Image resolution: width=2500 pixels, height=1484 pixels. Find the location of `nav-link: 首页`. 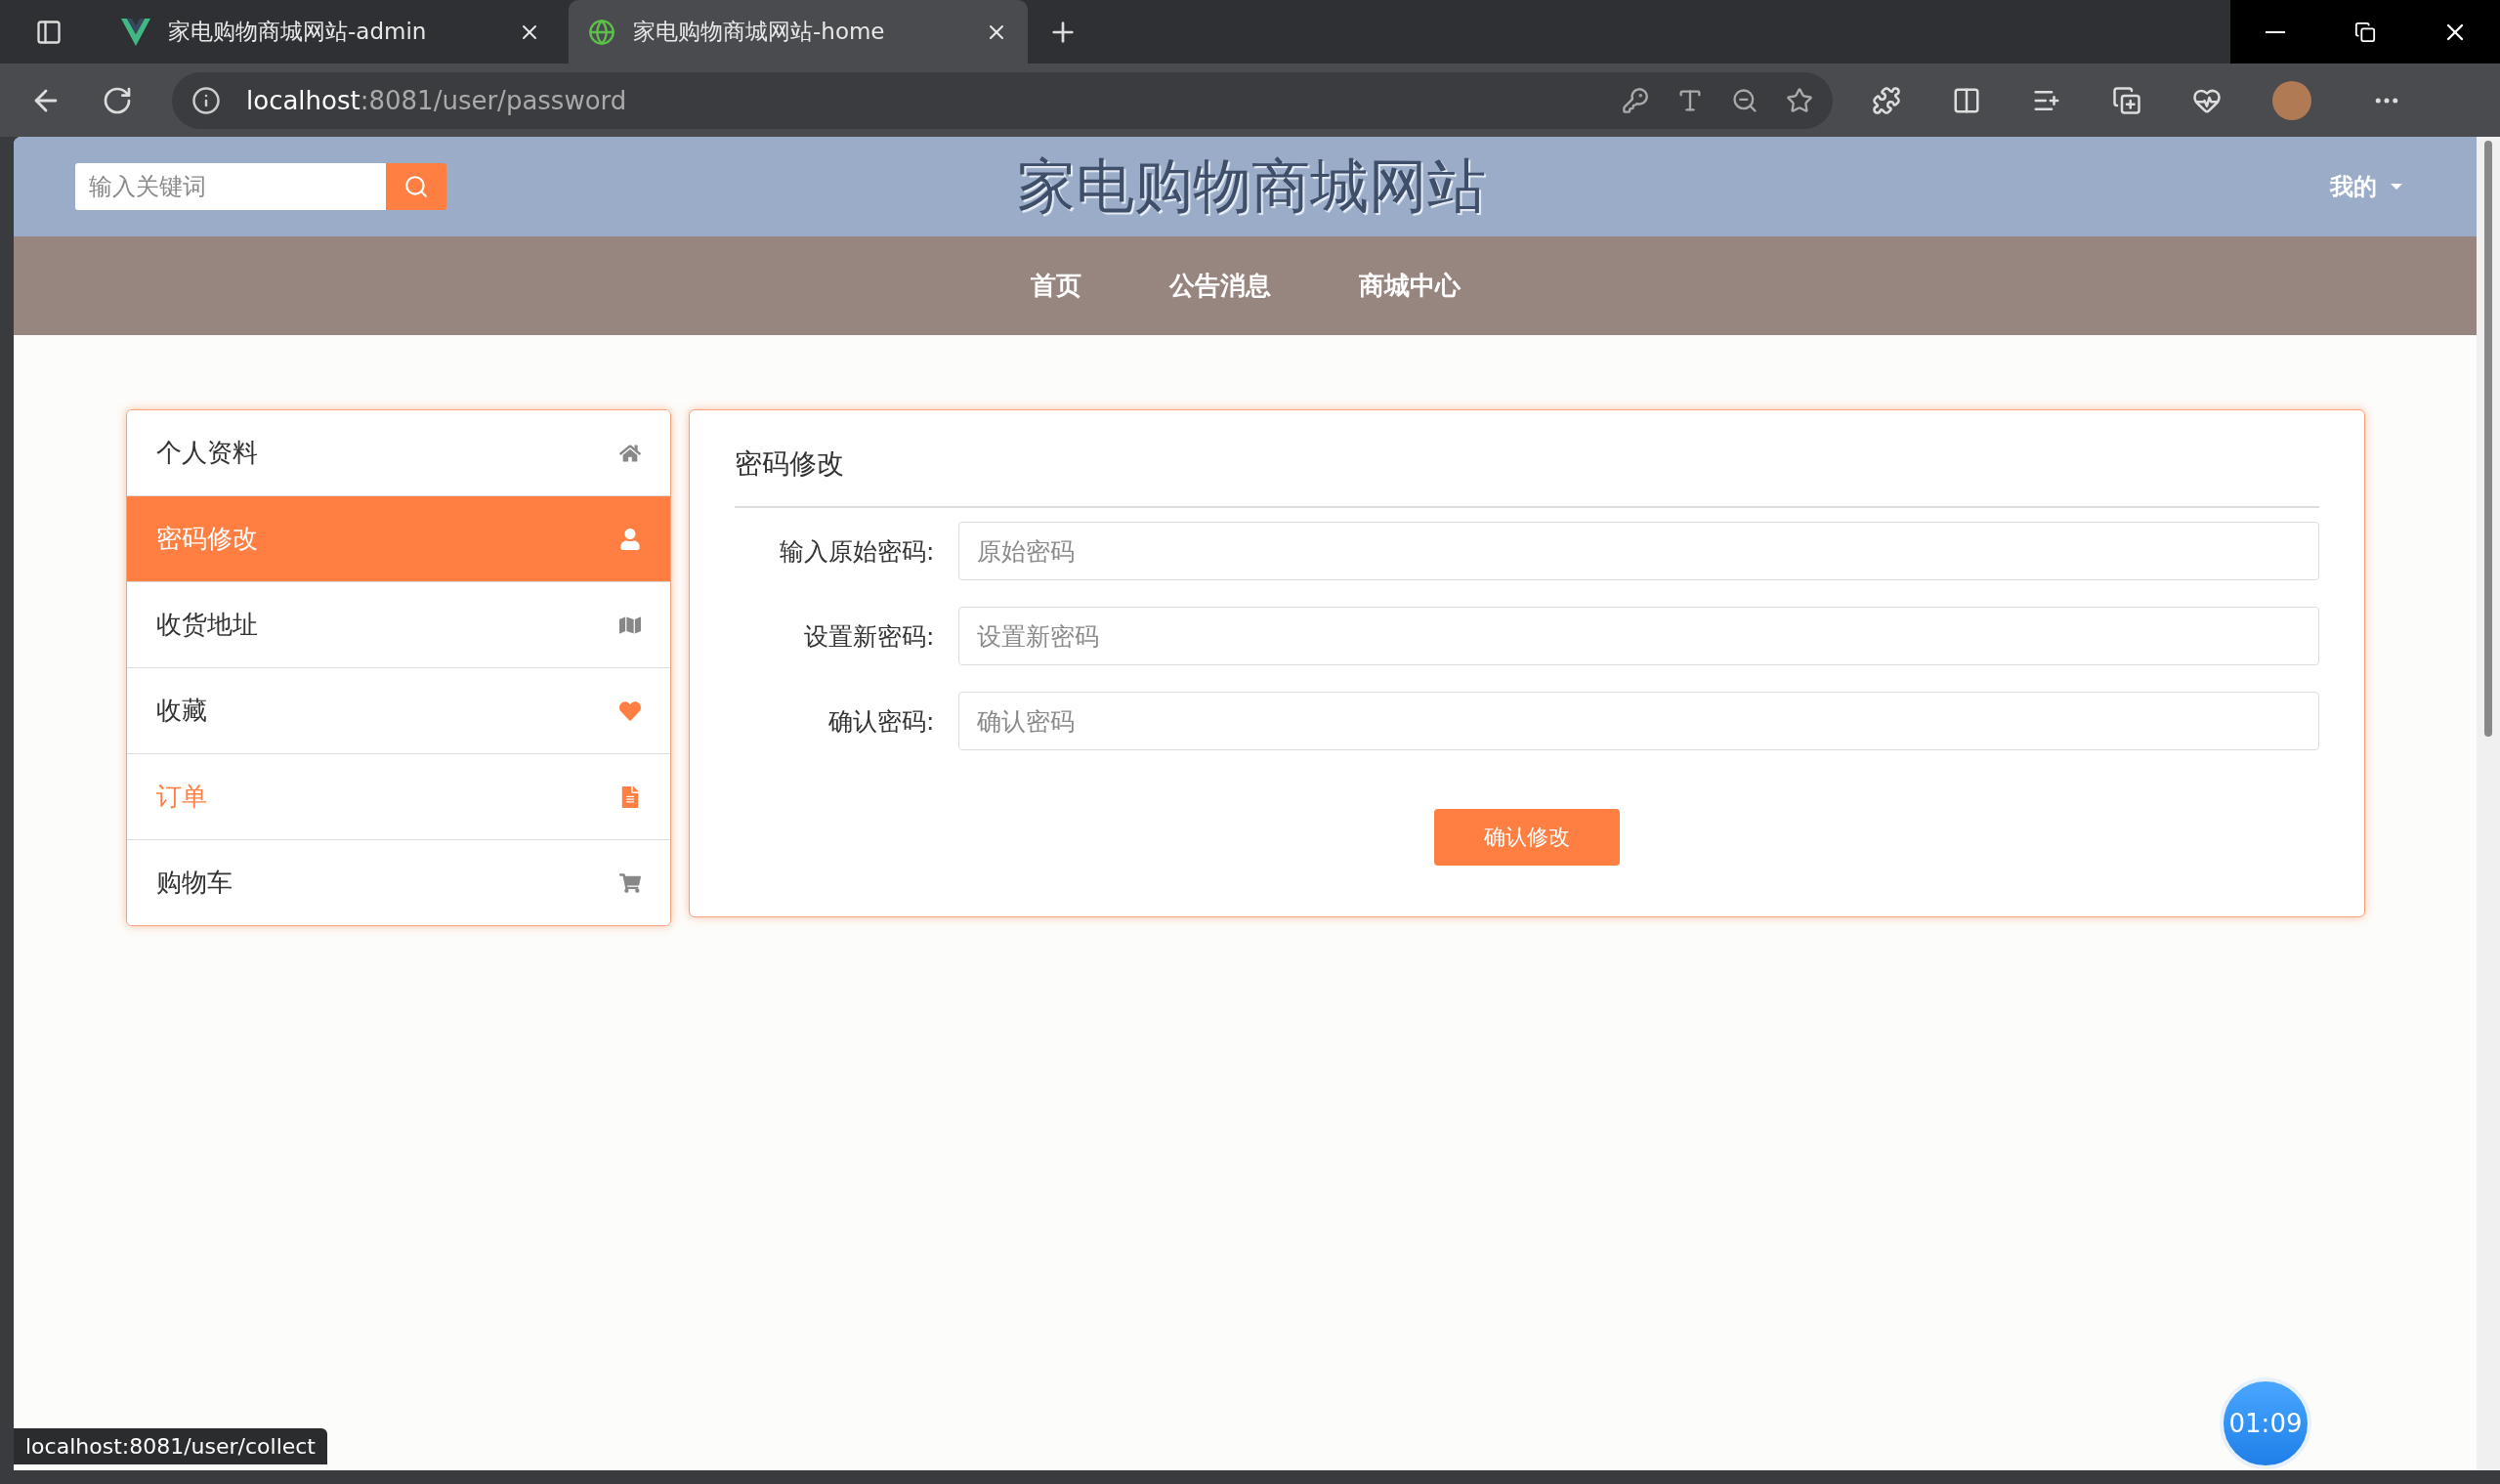

nav-link: 首页 is located at coordinates (1056, 286).